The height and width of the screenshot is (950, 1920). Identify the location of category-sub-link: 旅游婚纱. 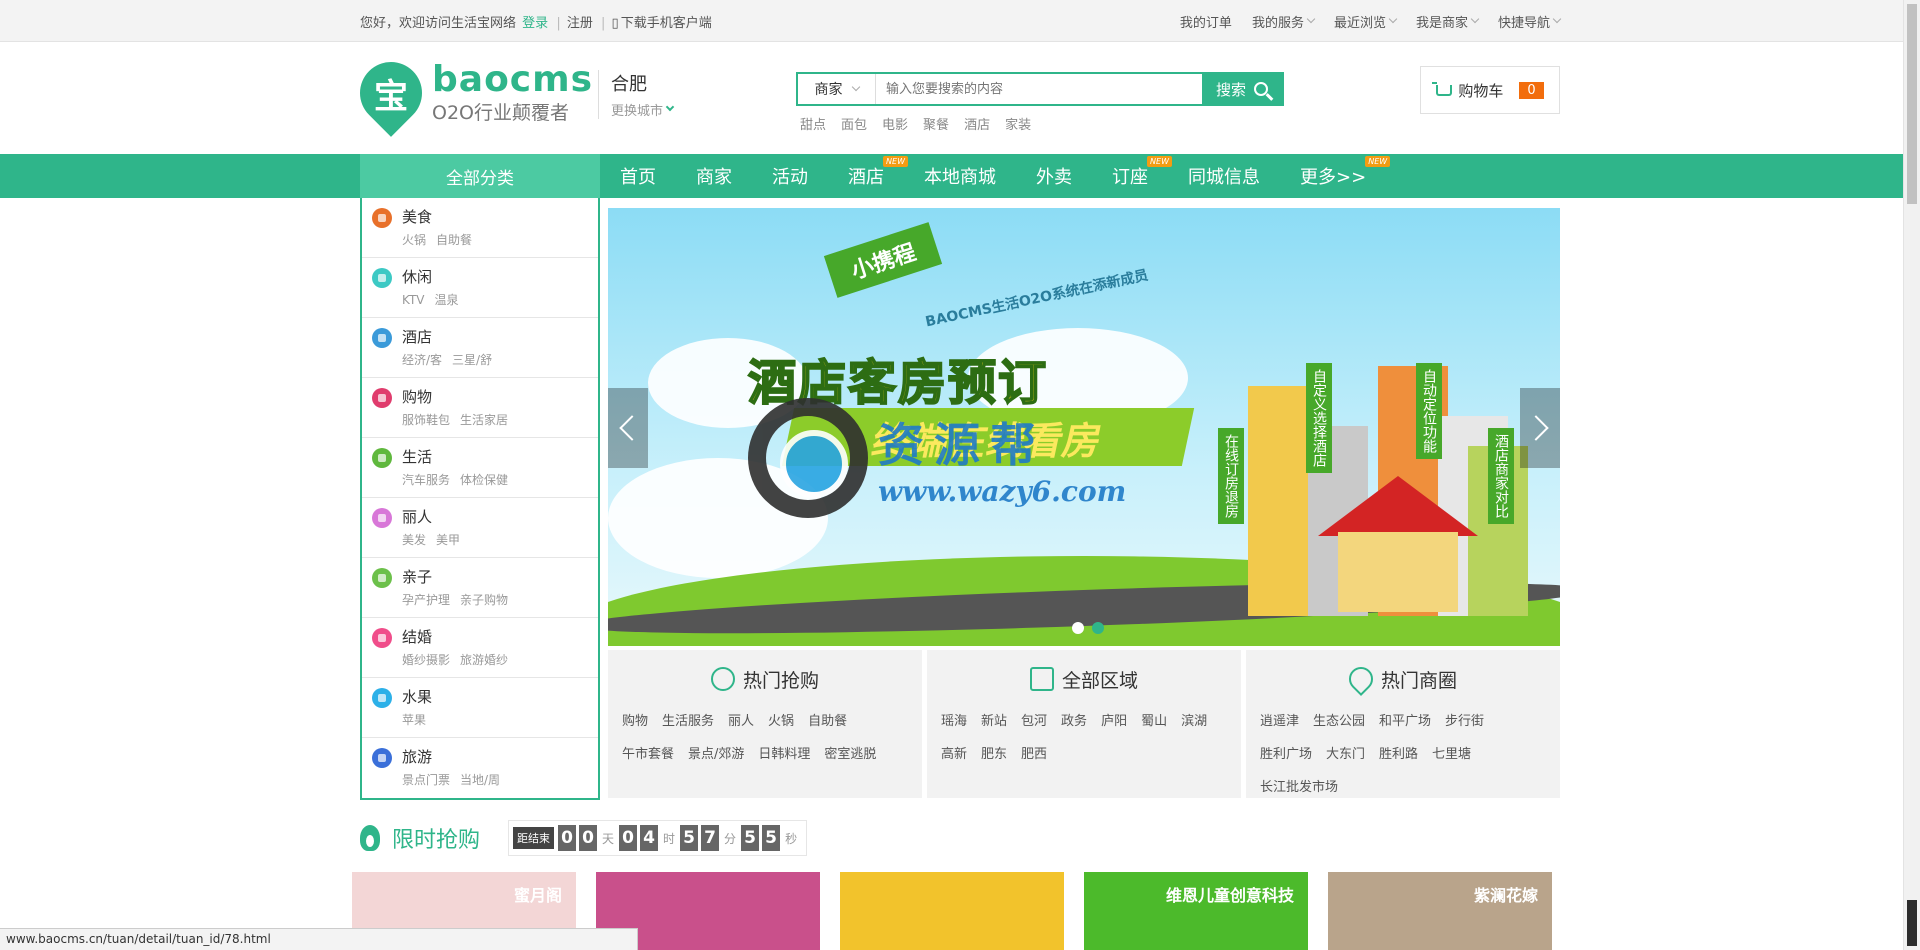
(484, 660).